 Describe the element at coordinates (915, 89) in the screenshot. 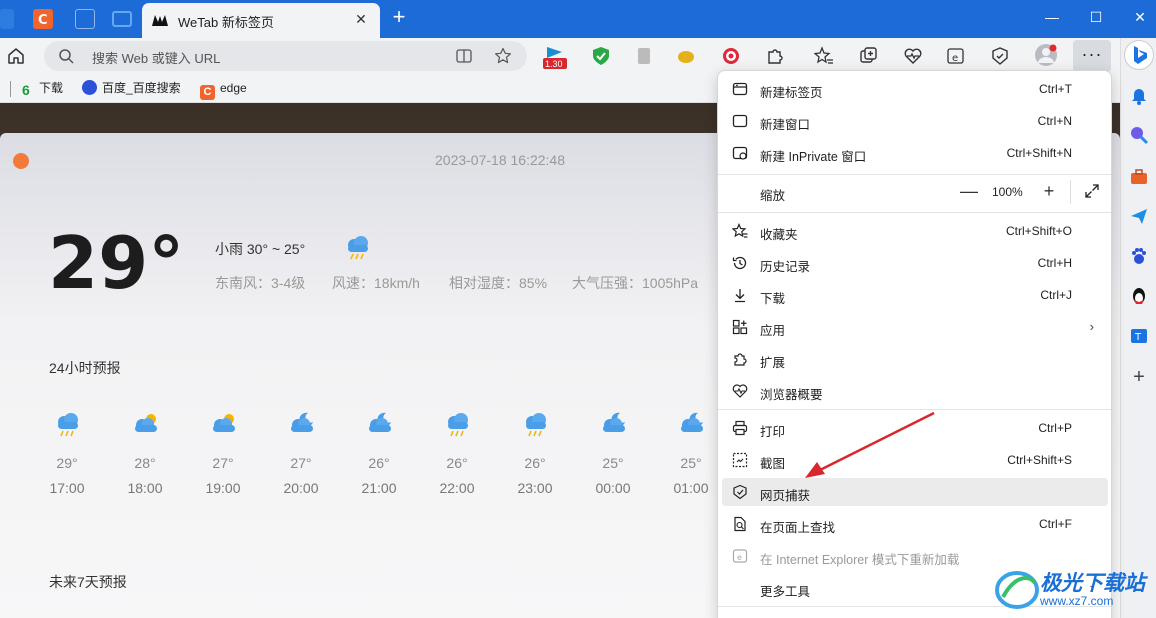

I see `menu-item-new-tab: 新建标签页 Ctrl+T` at that location.